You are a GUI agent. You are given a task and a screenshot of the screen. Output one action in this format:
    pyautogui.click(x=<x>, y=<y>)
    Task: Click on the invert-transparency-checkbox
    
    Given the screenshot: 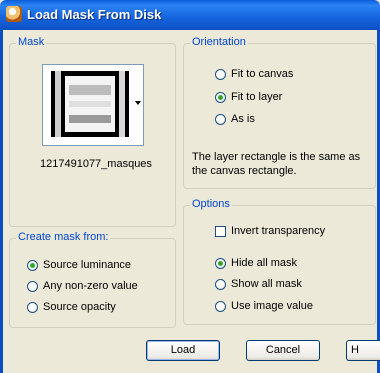 What is the action you would take?
    pyautogui.click(x=220, y=231)
    